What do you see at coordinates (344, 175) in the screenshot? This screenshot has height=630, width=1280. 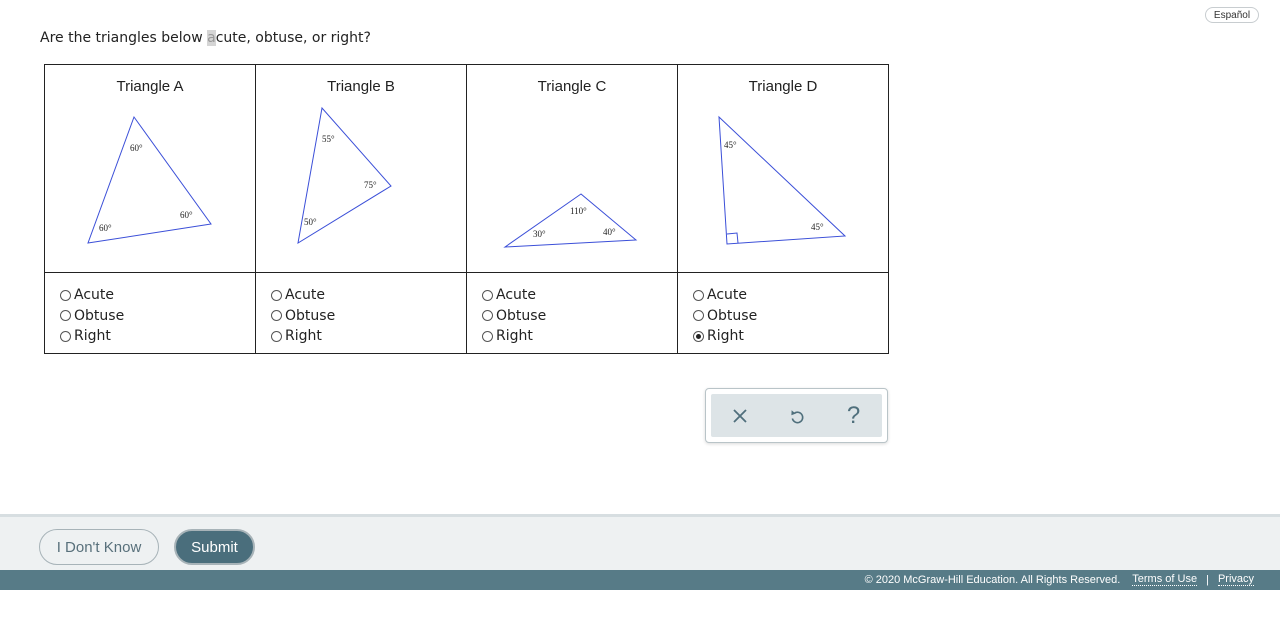 I see `triangle-b-figure: 55° 75° 50°` at bounding box center [344, 175].